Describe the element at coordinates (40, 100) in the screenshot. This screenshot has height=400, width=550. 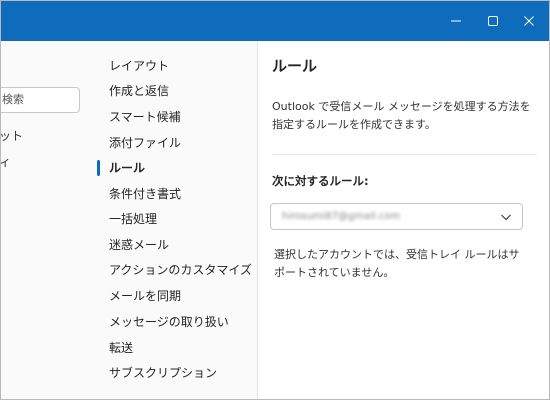
I see `settings-search-input: 検索` at that location.